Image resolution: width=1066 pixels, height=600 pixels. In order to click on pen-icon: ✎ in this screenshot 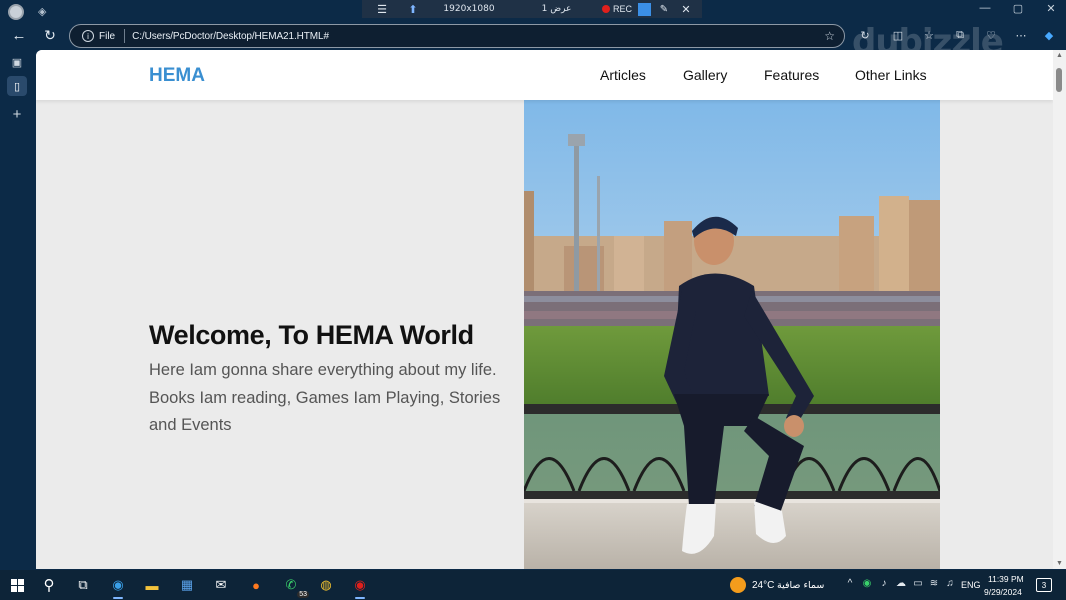, I will do `click(664, 9)`.